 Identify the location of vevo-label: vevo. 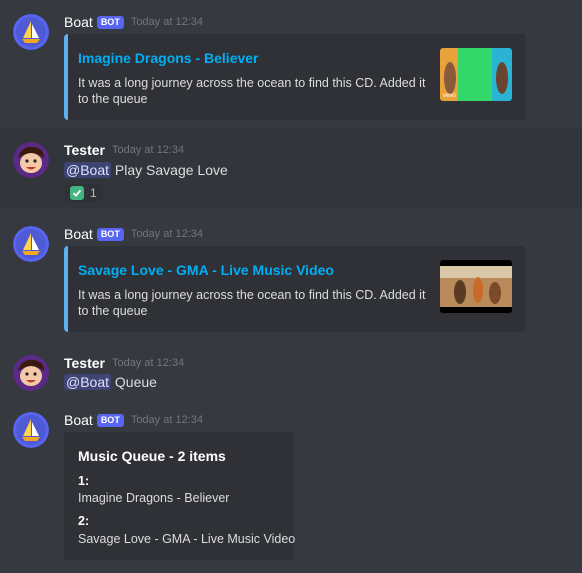
(449, 96).